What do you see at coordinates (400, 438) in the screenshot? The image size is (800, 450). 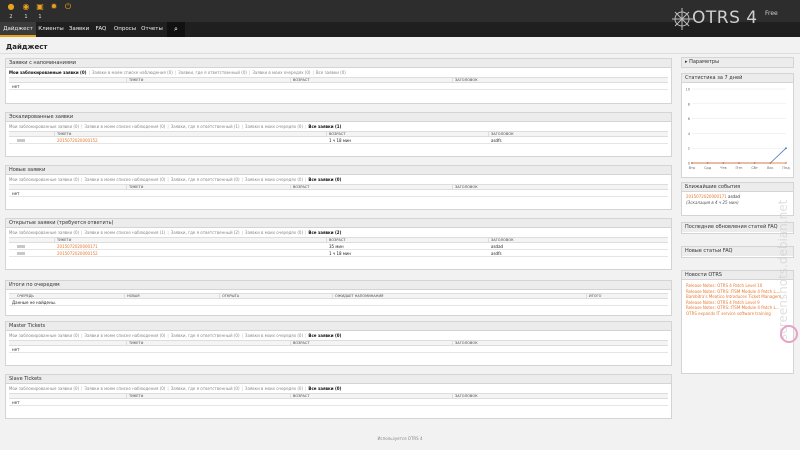 I see `footer: Используется OTRS 4` at bounding box center [400, 438].